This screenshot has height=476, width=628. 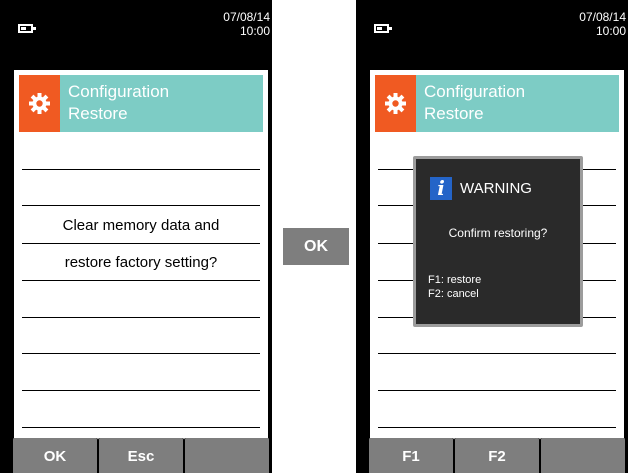 I want to click on ok-button: OK, so click(x=55, y=455).